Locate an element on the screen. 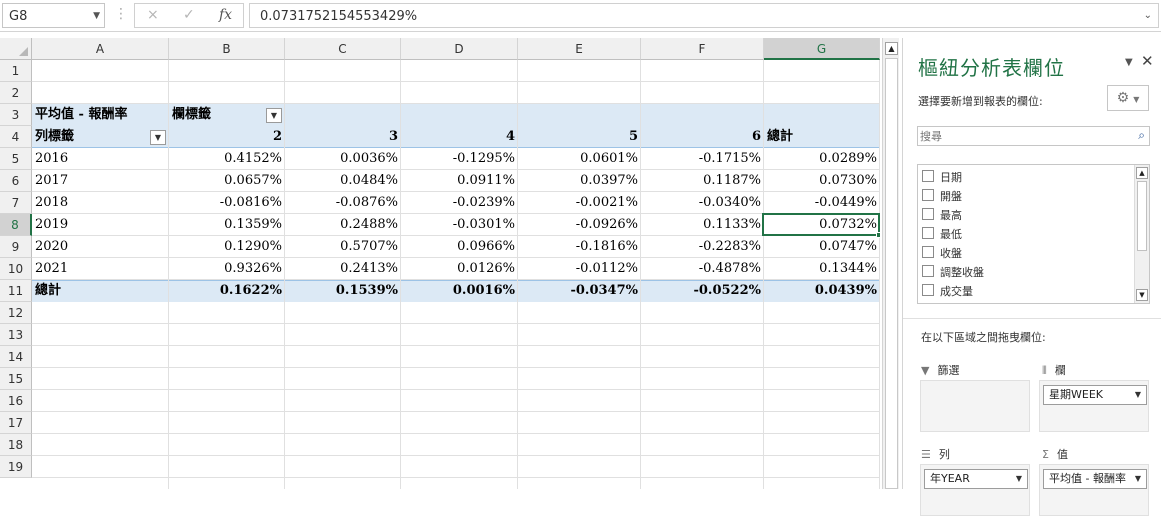  row-header: 7 is located at coordinates (16, 203).